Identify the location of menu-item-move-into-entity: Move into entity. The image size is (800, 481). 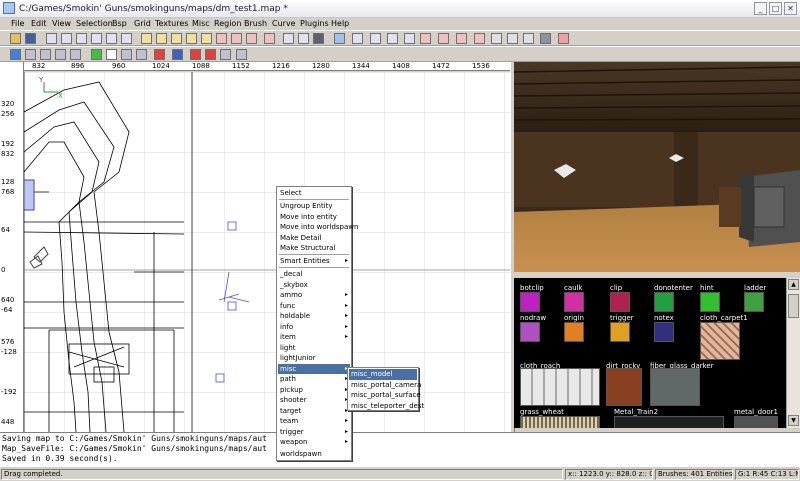
(314, 217).